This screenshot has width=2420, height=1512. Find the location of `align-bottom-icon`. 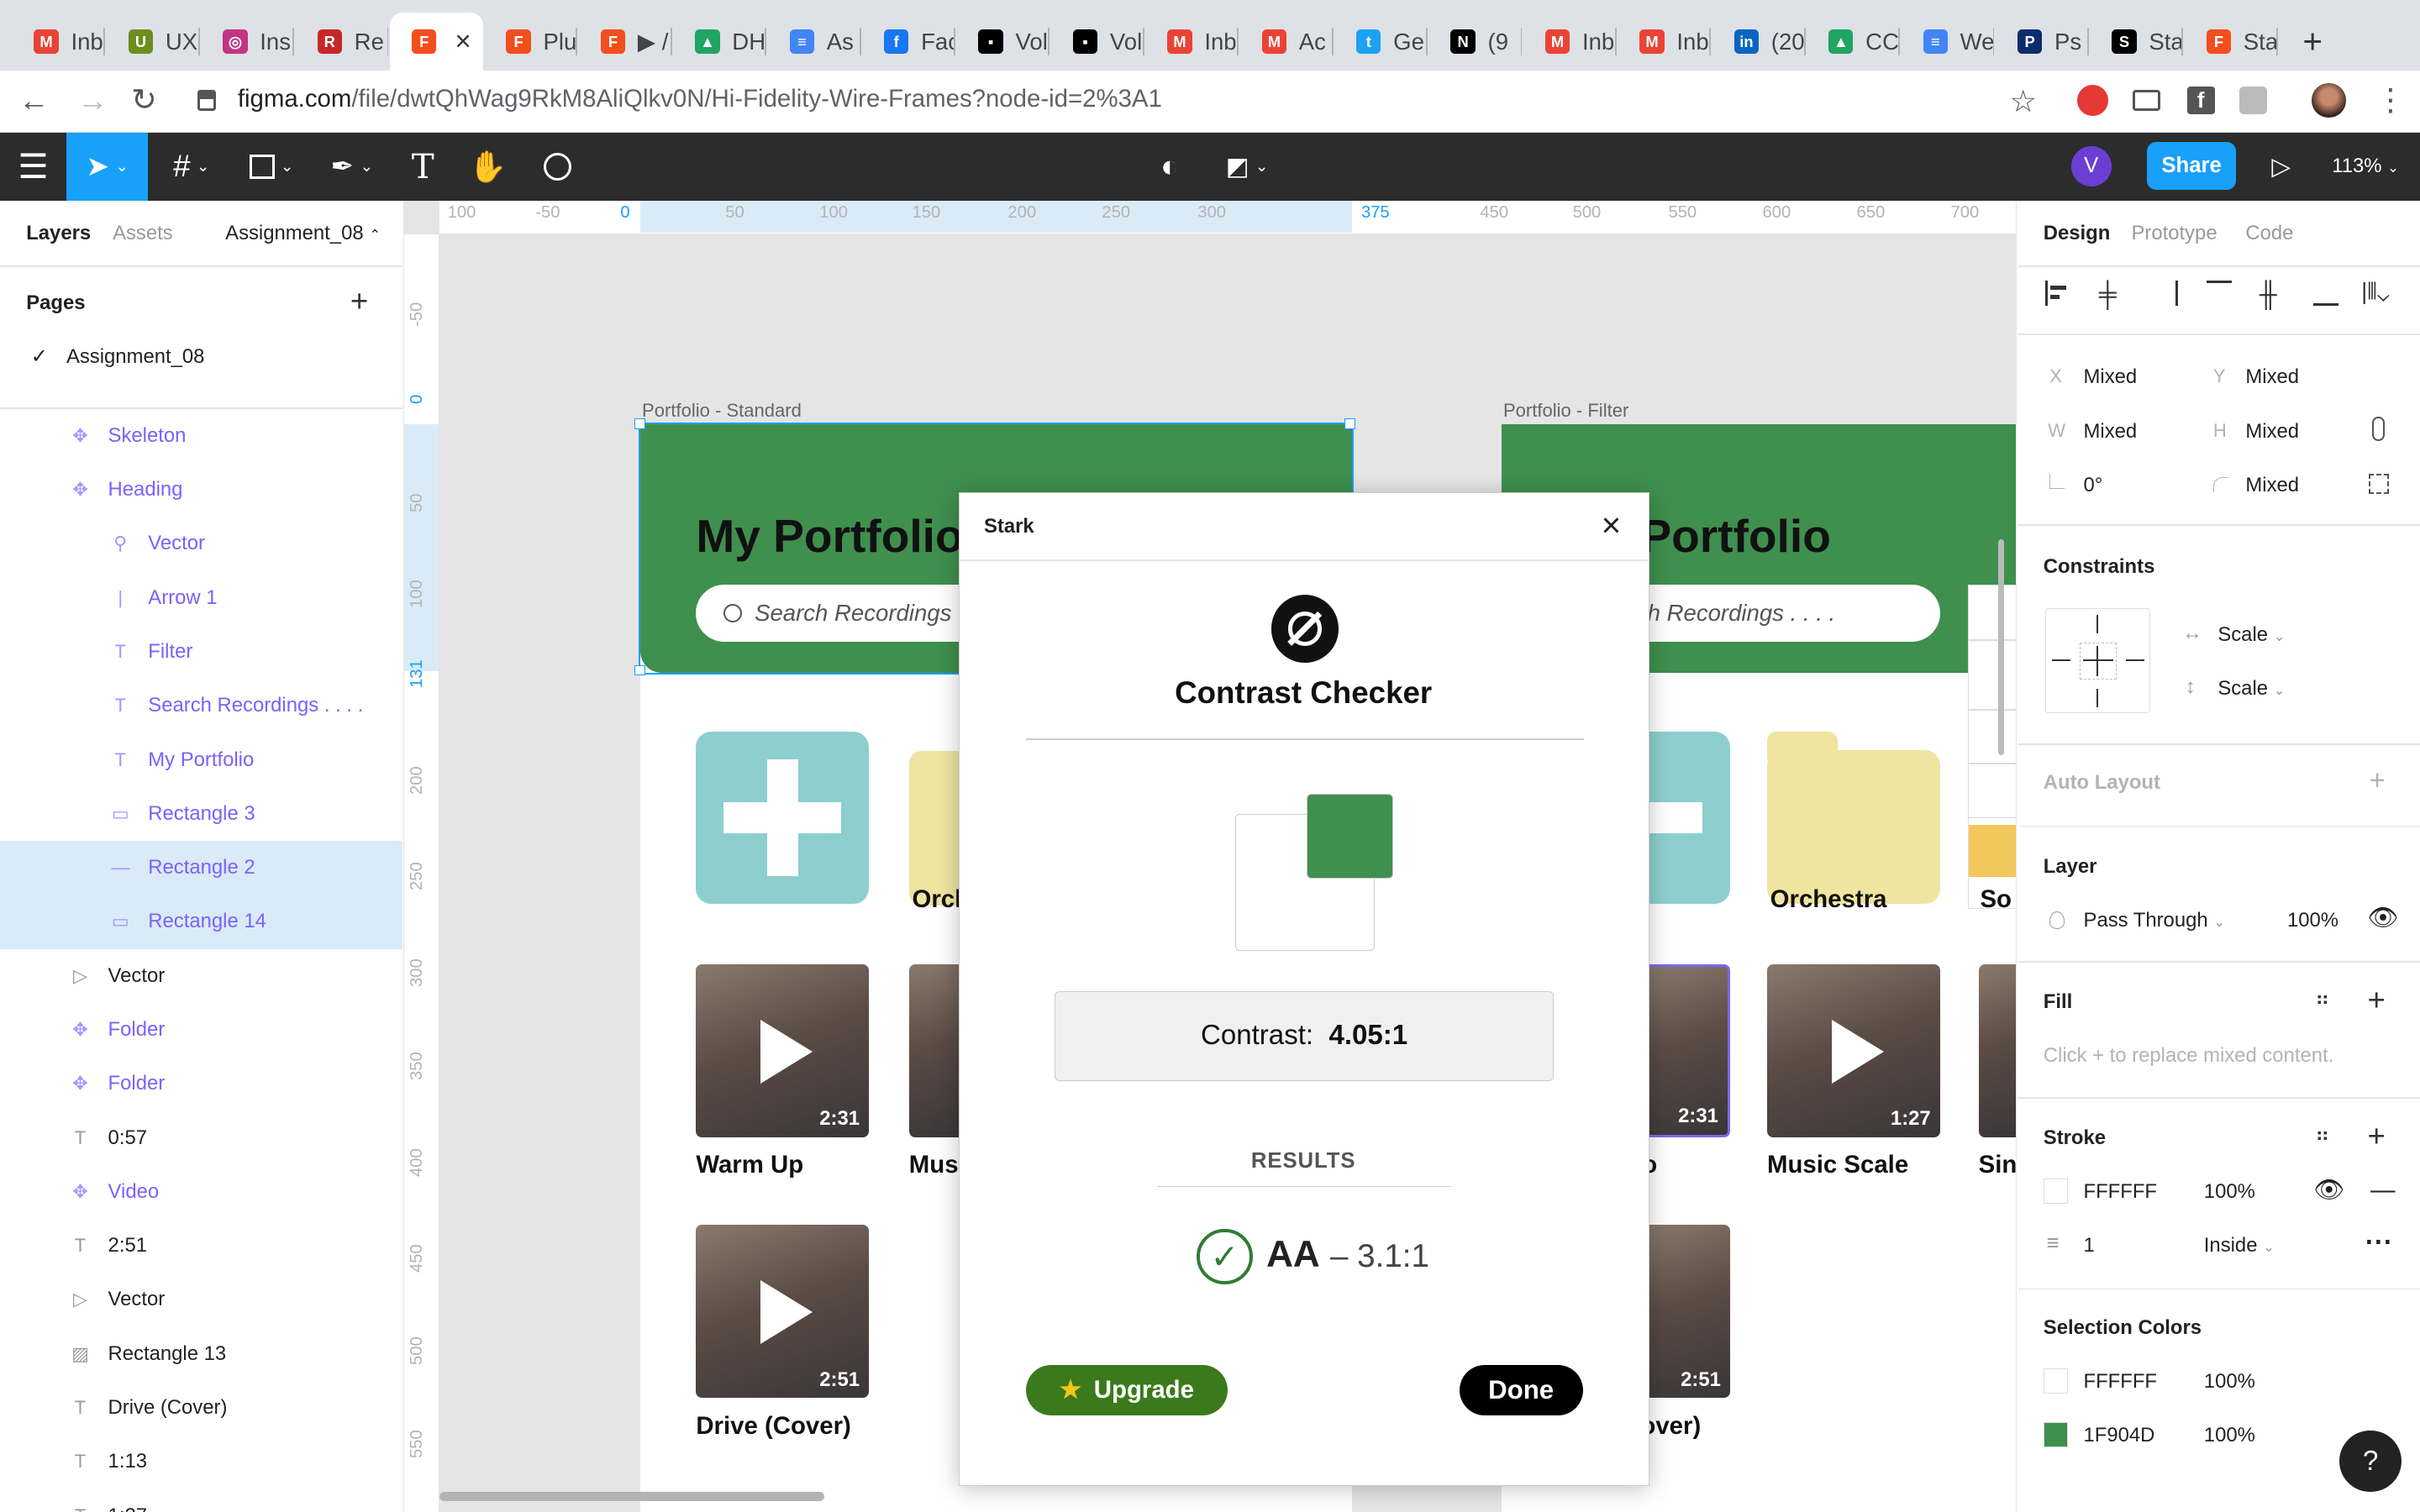

align-bottom-icon is located at coordinates (2326, 293).